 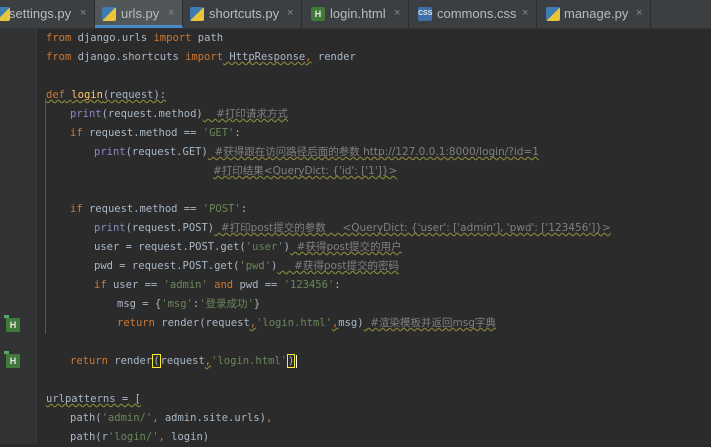 I want to click on tab-label: manage.py, so click(x=596, y=13).